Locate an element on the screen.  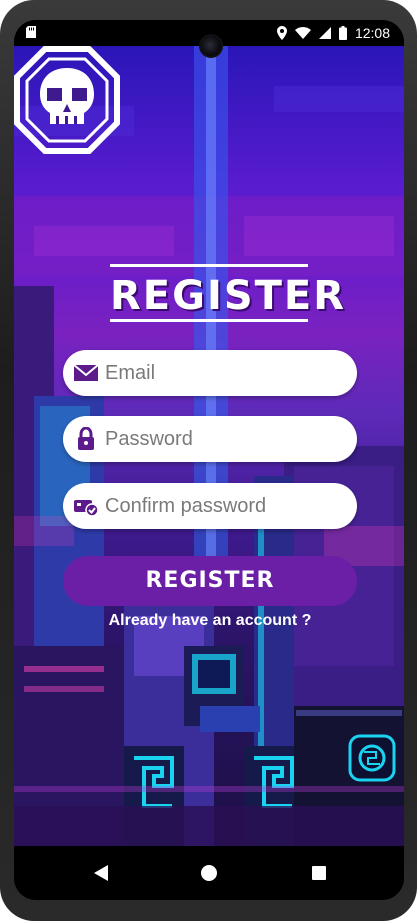
confirm-password-input is located at coordinates (225, 506).